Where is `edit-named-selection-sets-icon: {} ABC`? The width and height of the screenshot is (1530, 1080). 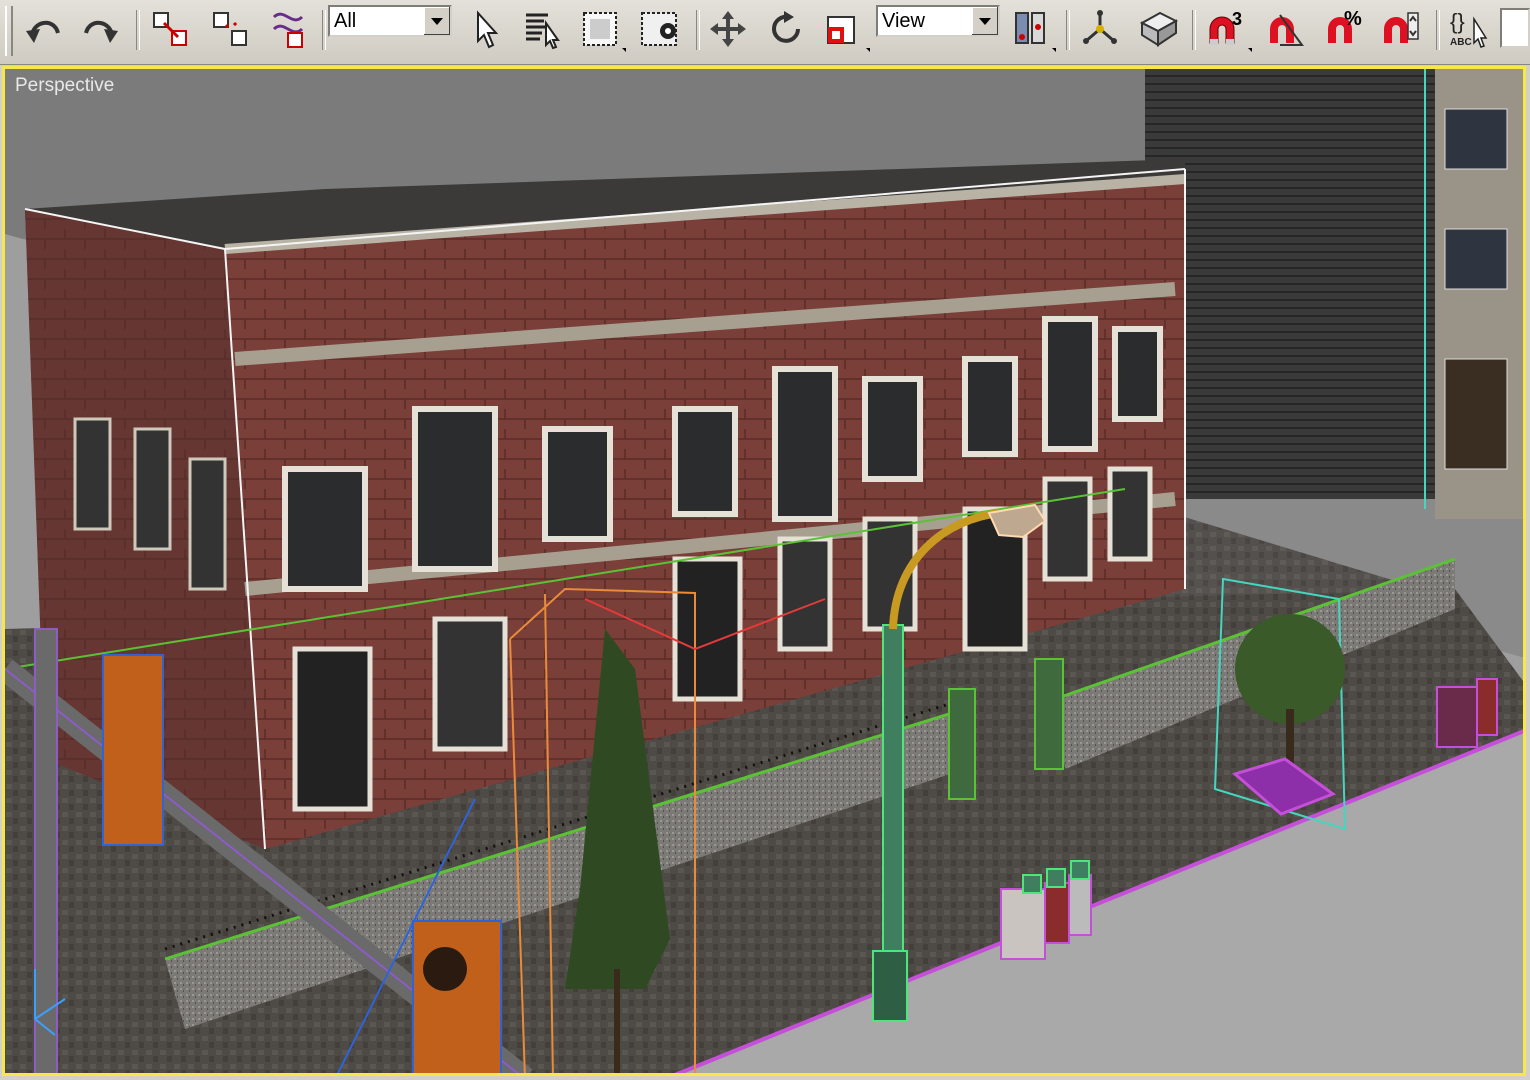 edit-named-selection-sets-icon: {} ABC is located at coordinates (1468, 29).